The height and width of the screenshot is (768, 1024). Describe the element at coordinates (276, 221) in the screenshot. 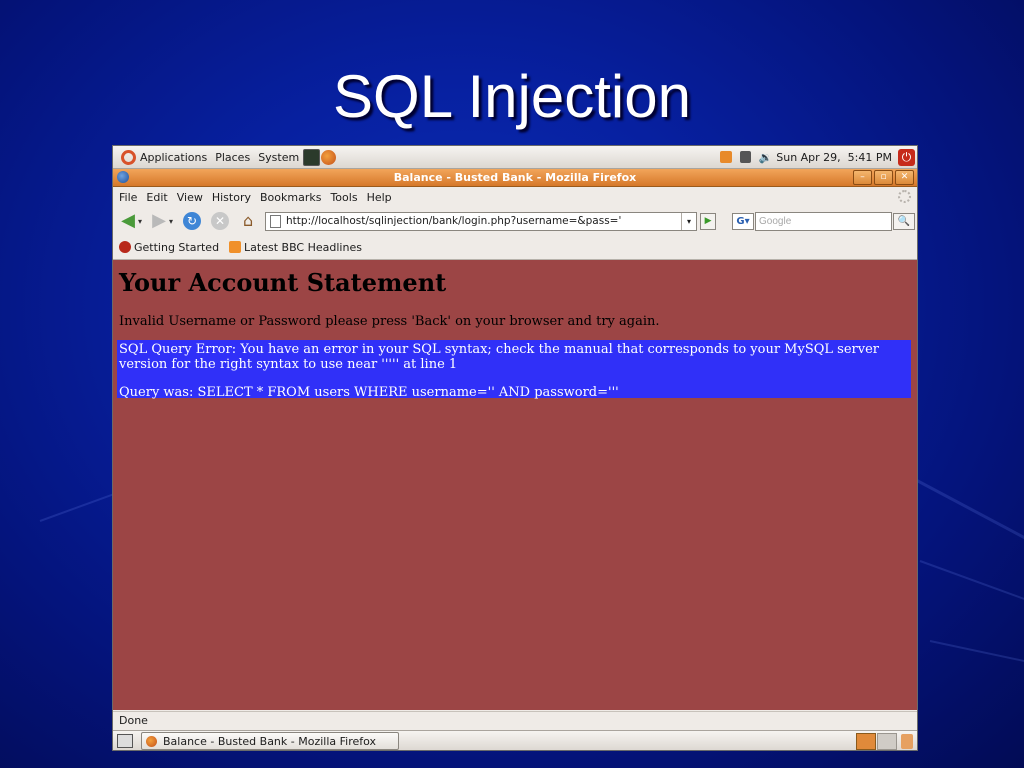

I see `page-icon` at that location.